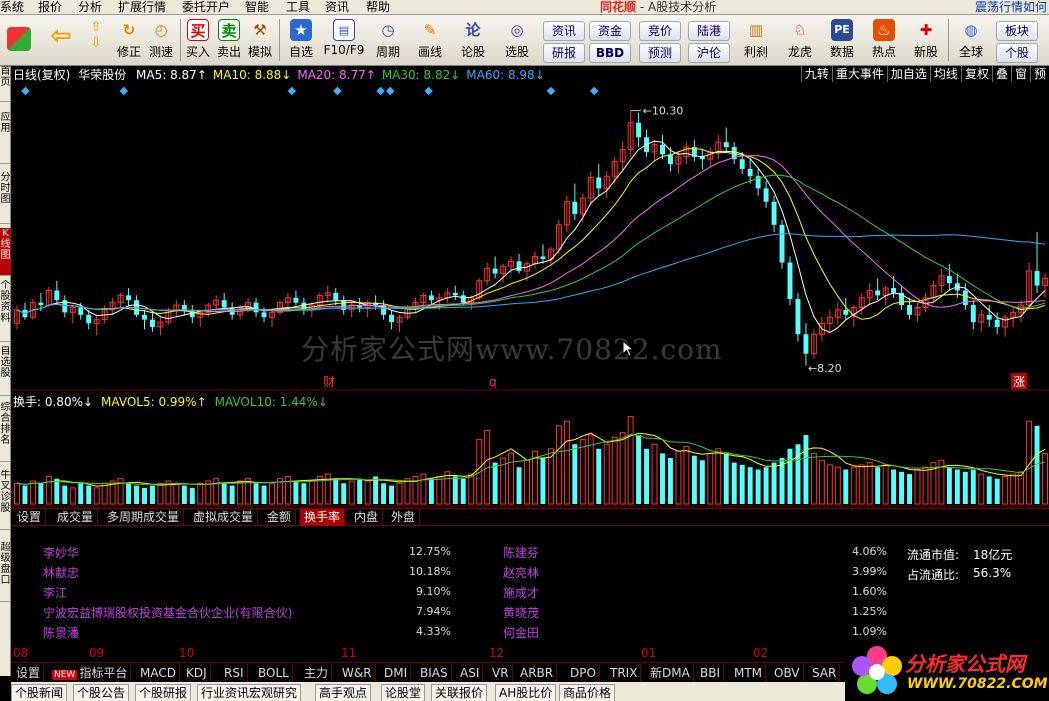  What do you see at coordinates (30, 517) in the screenshot?
I see `tab-settings: 设置` at bounding box center [30, 517].